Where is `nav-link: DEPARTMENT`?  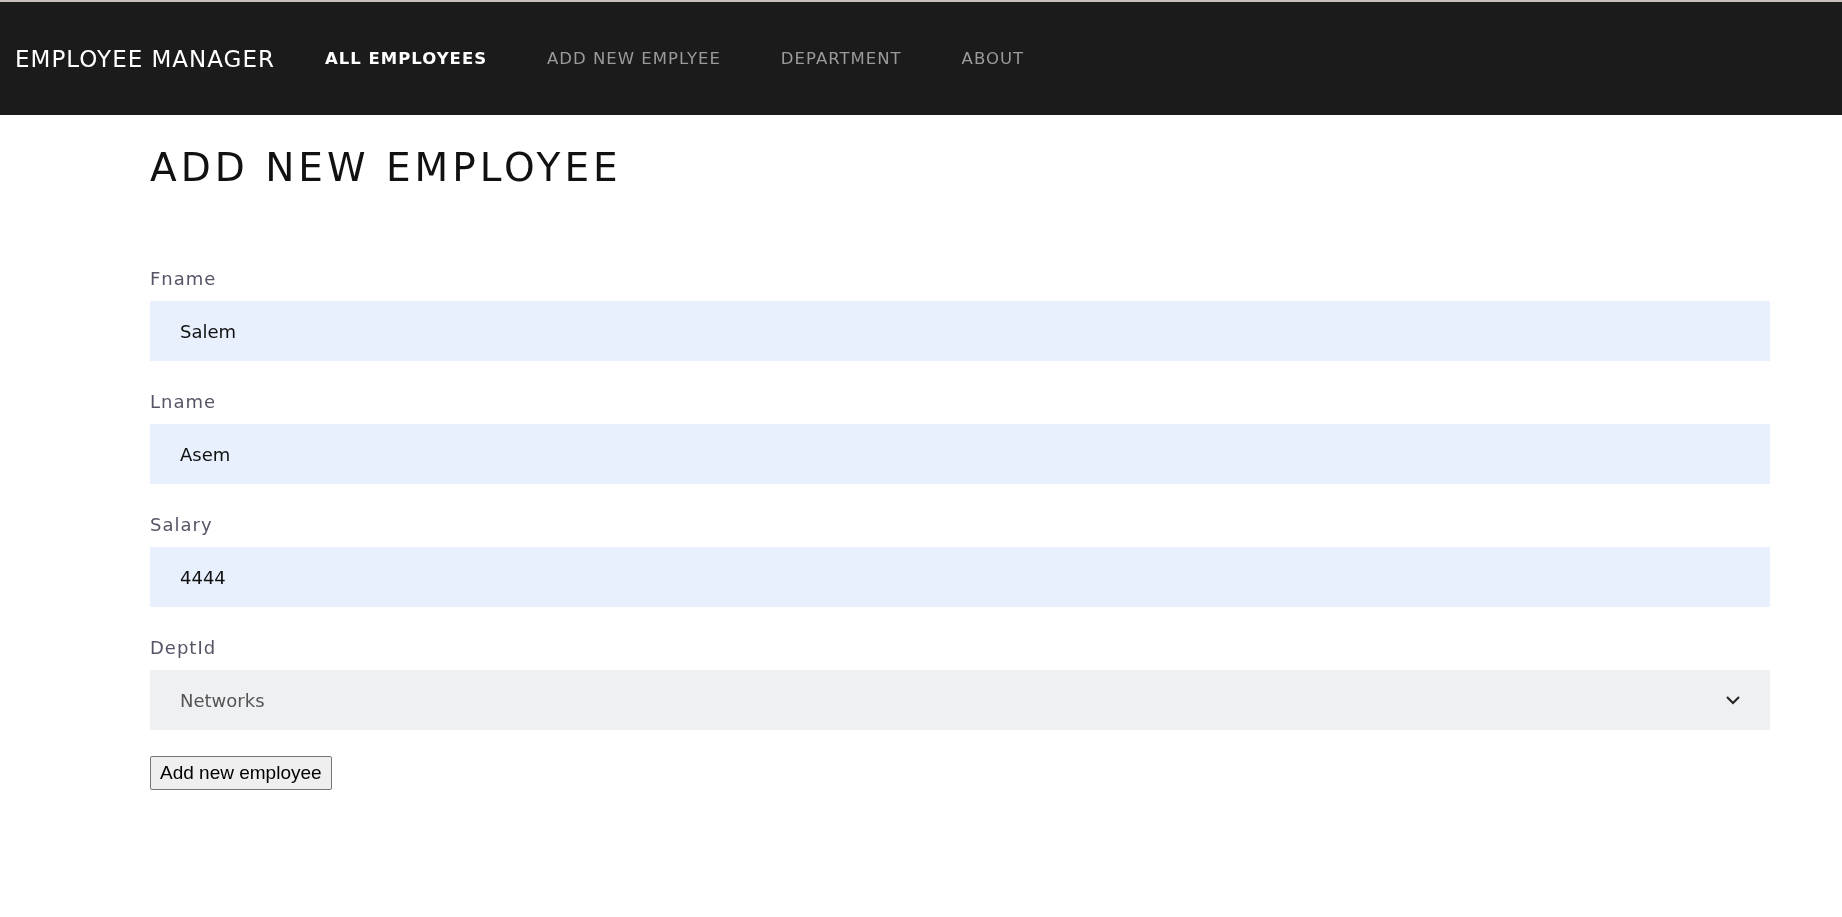 nav-link: DEPARTMENT is located at coordinates (841, 58).